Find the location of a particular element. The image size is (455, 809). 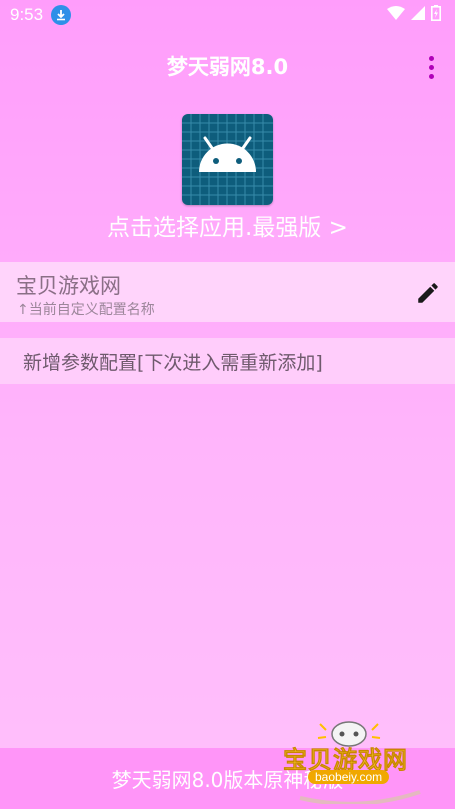

config-name: 宝贝游戏网 is located at coordinates (68, 286).